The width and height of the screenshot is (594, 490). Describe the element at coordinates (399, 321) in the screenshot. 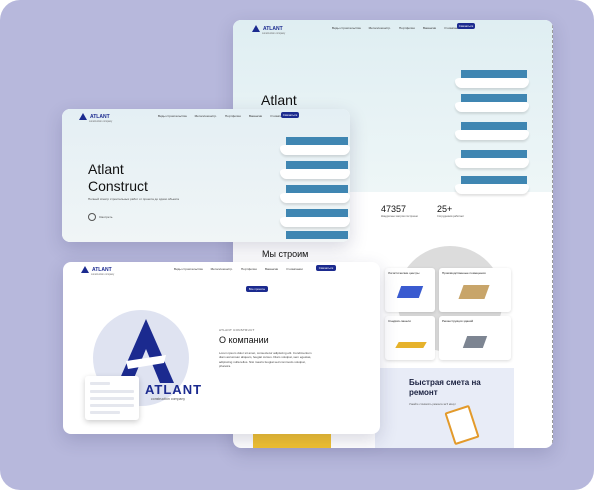

I see `service-label: Сэндвич-панели` at that location.